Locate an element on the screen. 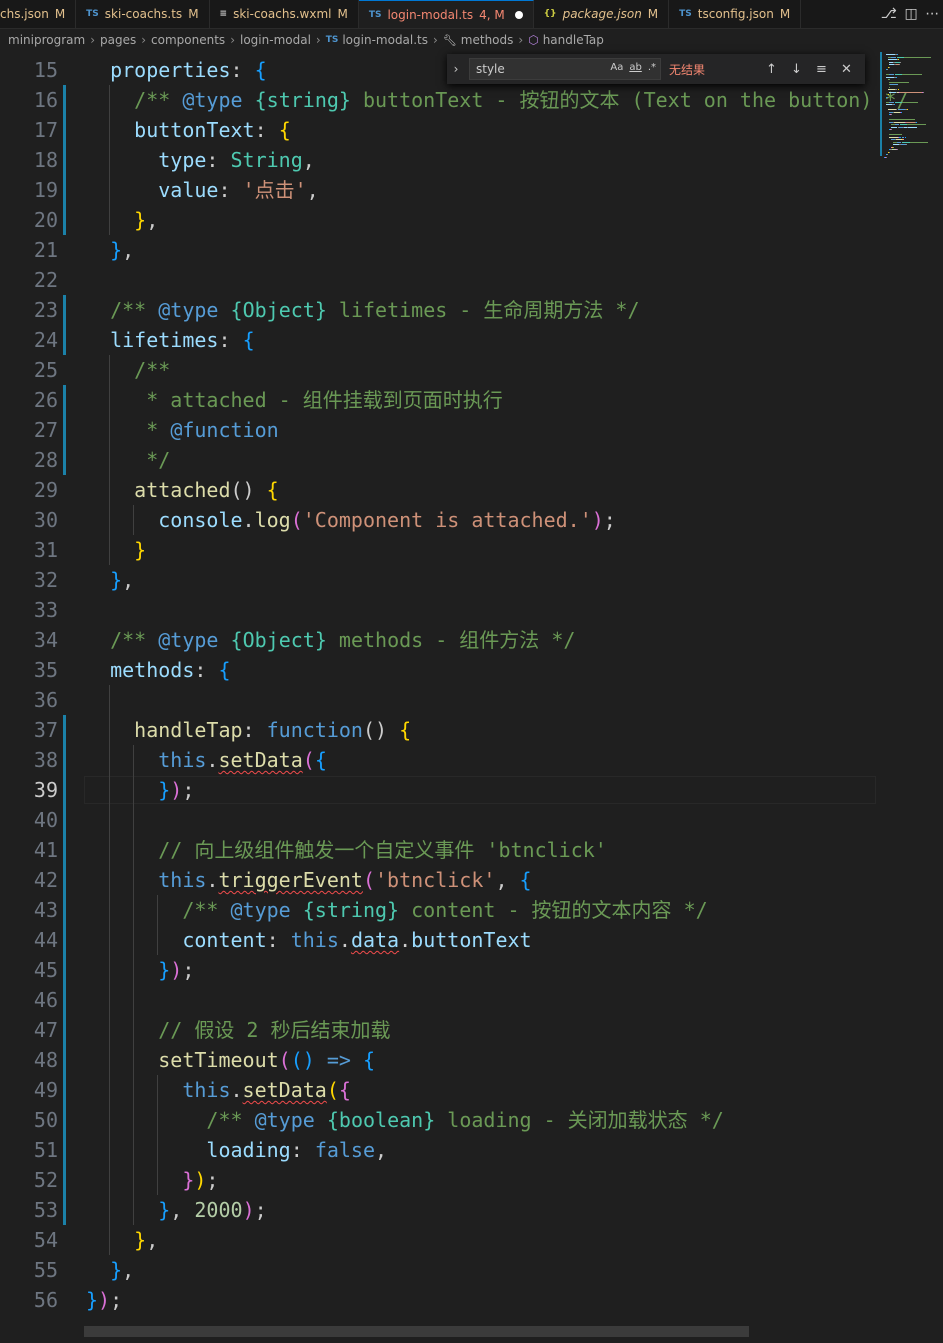  breadcrumb-item: pages is located at coordinates (118, 40).